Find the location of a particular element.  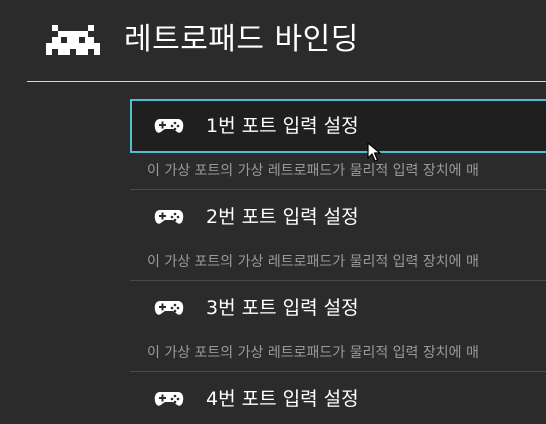

menu-item-port-1: 1번 포트 입력 설정 is located at coordinates (338, 126).